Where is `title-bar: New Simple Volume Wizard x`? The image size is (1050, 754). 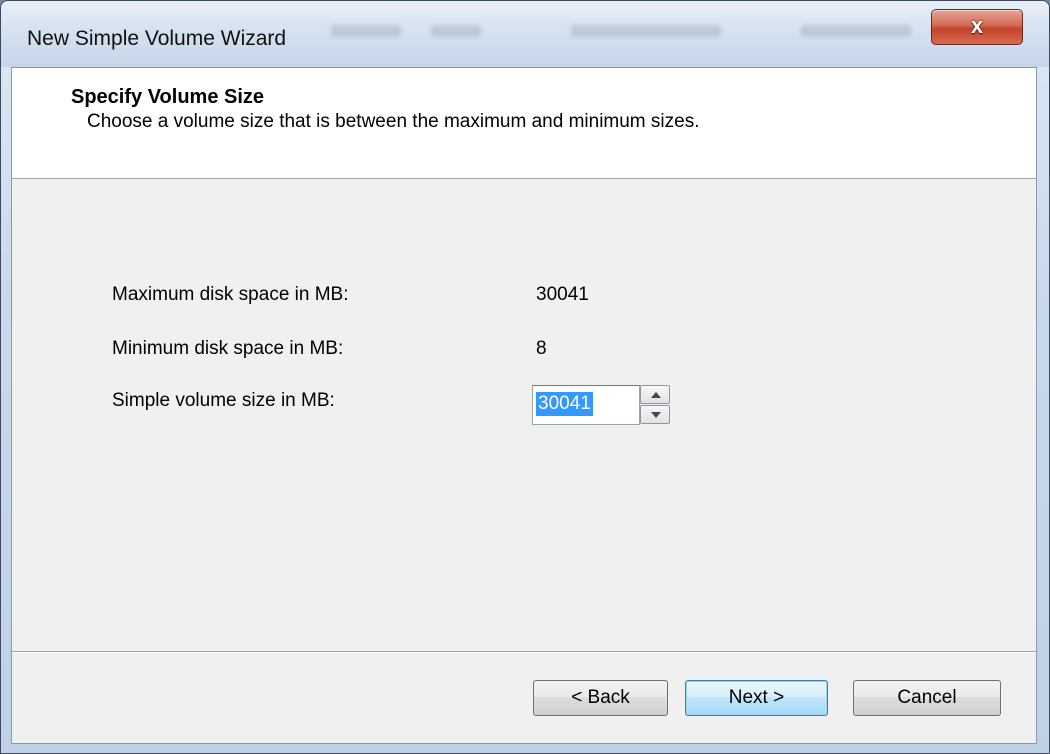 title-bar: New Simple Volume Wizard x is located at coordinates (525, 34).